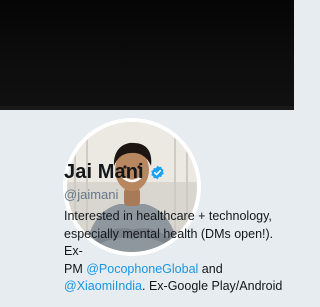 This screenshot has width=320, height=307. I want to click on mention-link-xiaomiindia: @XiaomiIndia, so click(103, 286).